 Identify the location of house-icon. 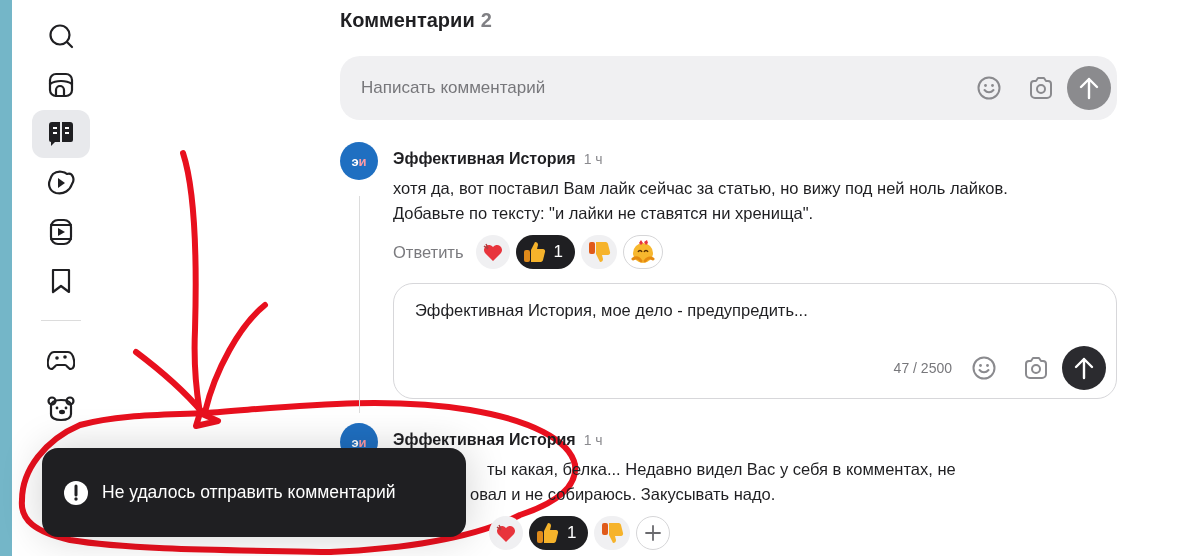
(61, 85).